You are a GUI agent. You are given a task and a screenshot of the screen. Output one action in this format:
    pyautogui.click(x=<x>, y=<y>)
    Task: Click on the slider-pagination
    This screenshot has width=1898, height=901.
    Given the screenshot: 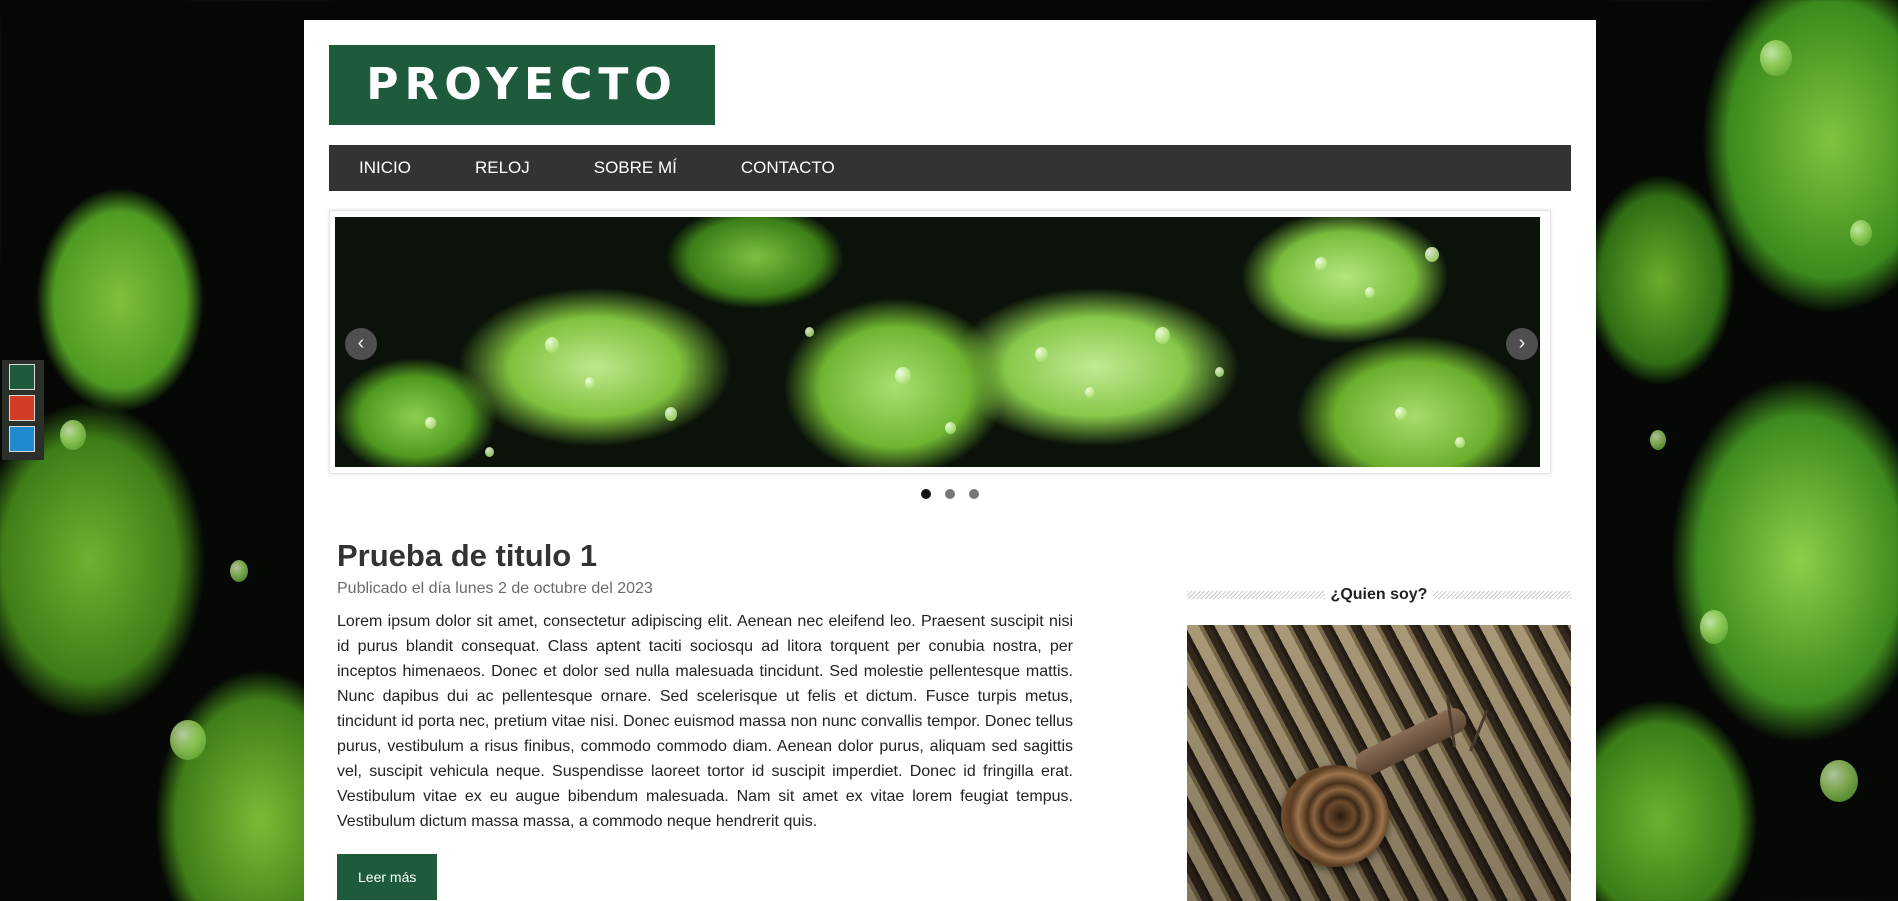 What is the action you would take?
    pyautogui.click(x=950, y=492)
    